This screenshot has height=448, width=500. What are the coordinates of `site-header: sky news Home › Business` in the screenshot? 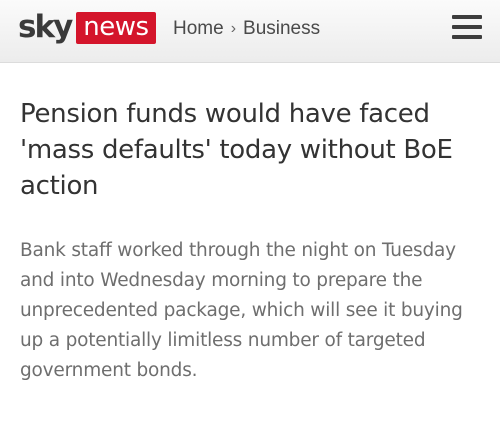 It's located at (250, 31).